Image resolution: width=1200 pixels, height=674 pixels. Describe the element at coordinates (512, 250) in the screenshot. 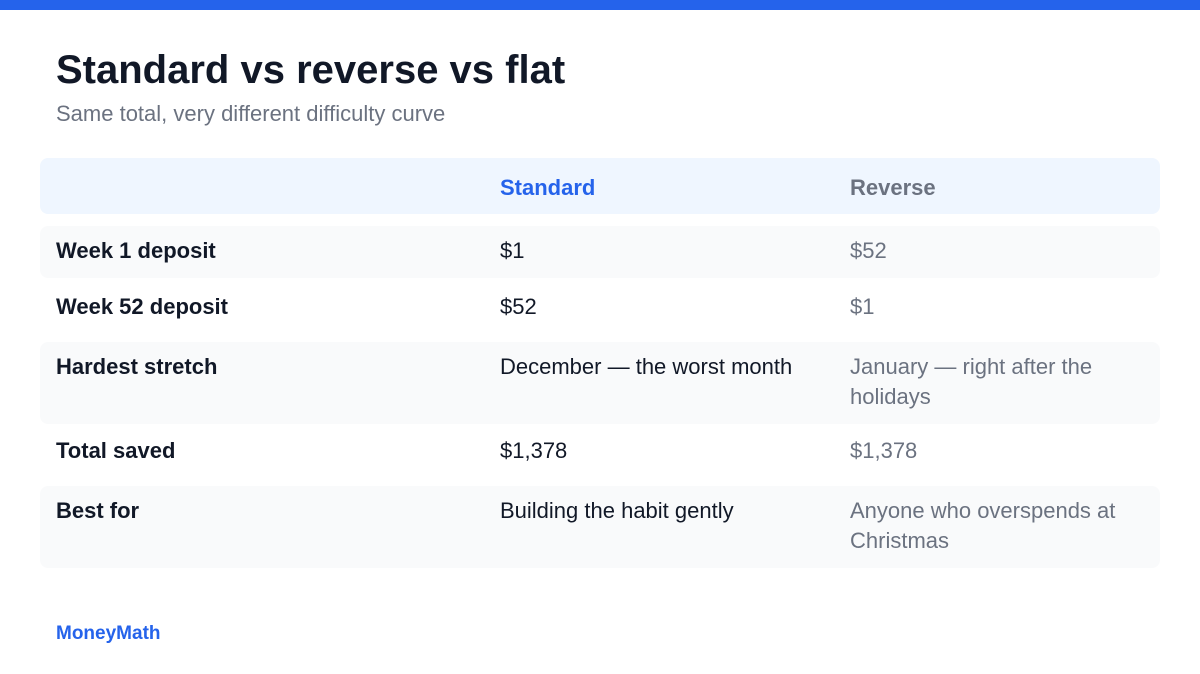

I see `standard-value: $1` at that location.